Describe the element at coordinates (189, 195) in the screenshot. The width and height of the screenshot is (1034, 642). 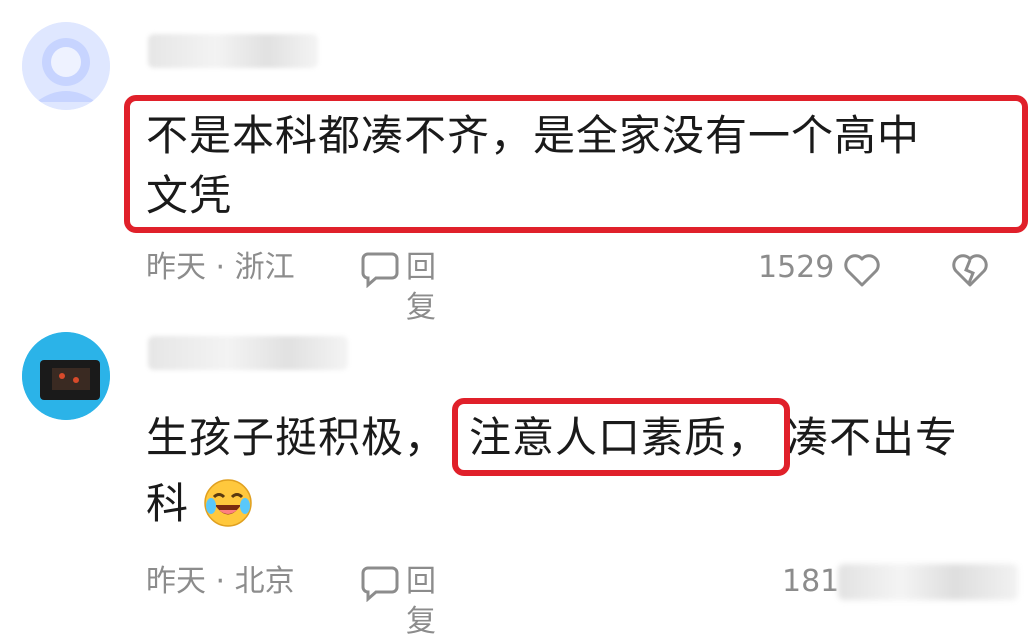
I see `comment-text-line2: 文凭` at that location.